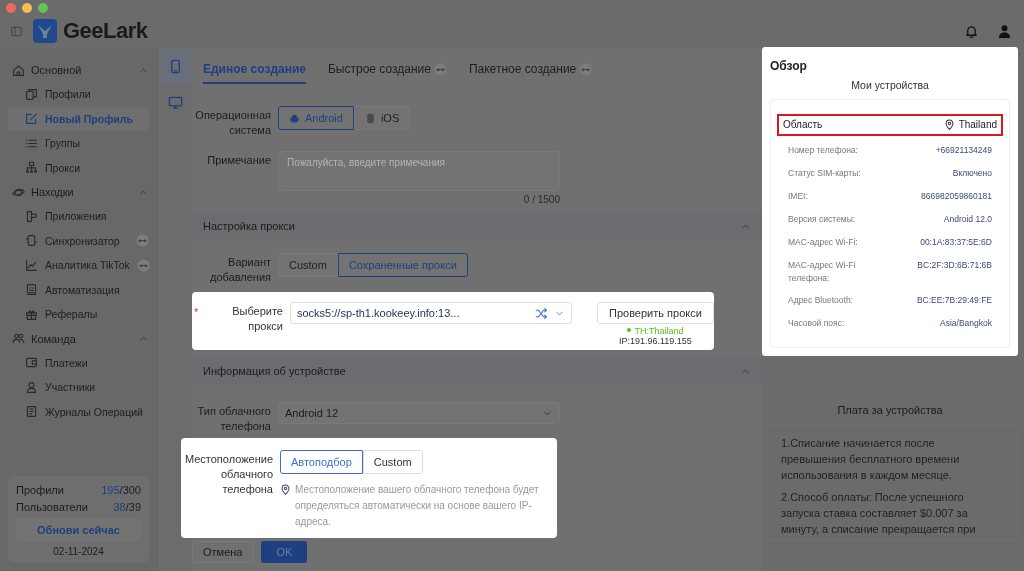  What do you see at coordinates (967, 219) in the screenshot?
I see `detail-value: Android 12.0` at bounding box center [967, 219].